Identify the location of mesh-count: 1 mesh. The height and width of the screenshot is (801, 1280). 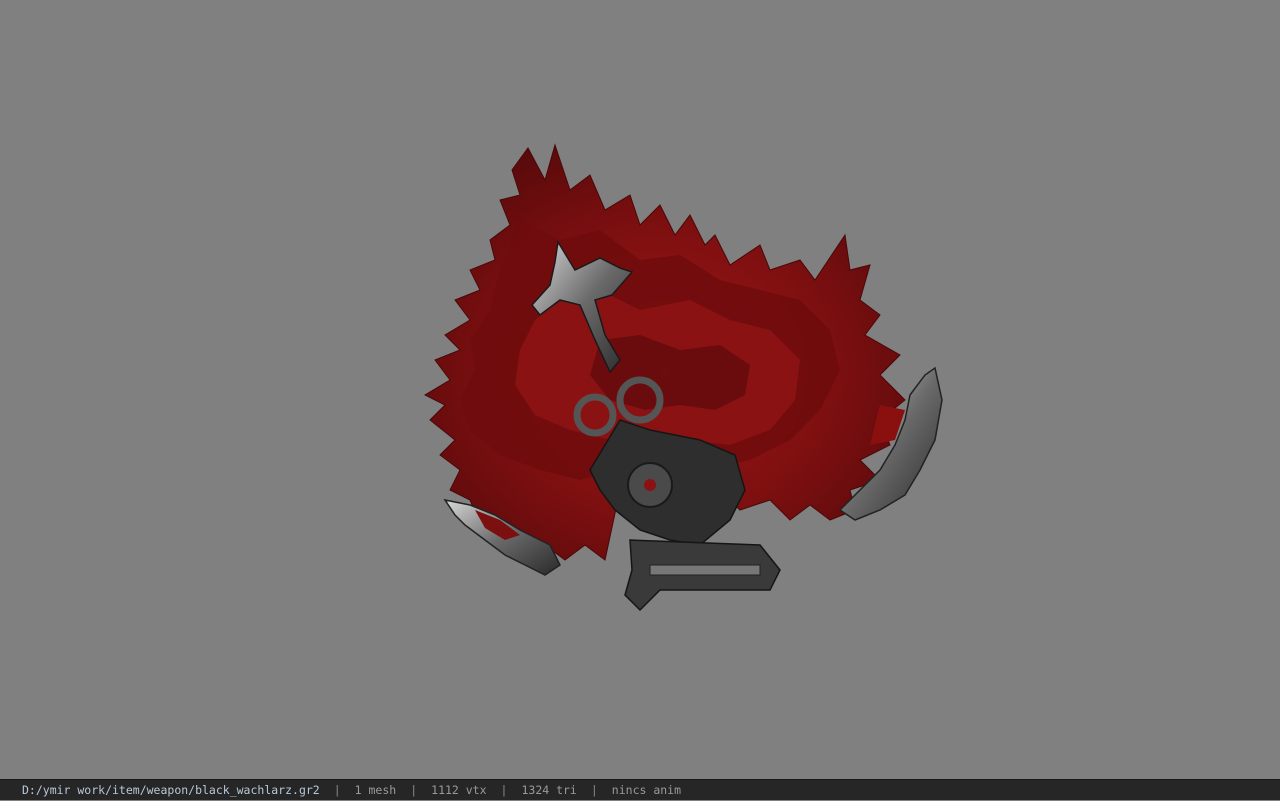
(375, 790).